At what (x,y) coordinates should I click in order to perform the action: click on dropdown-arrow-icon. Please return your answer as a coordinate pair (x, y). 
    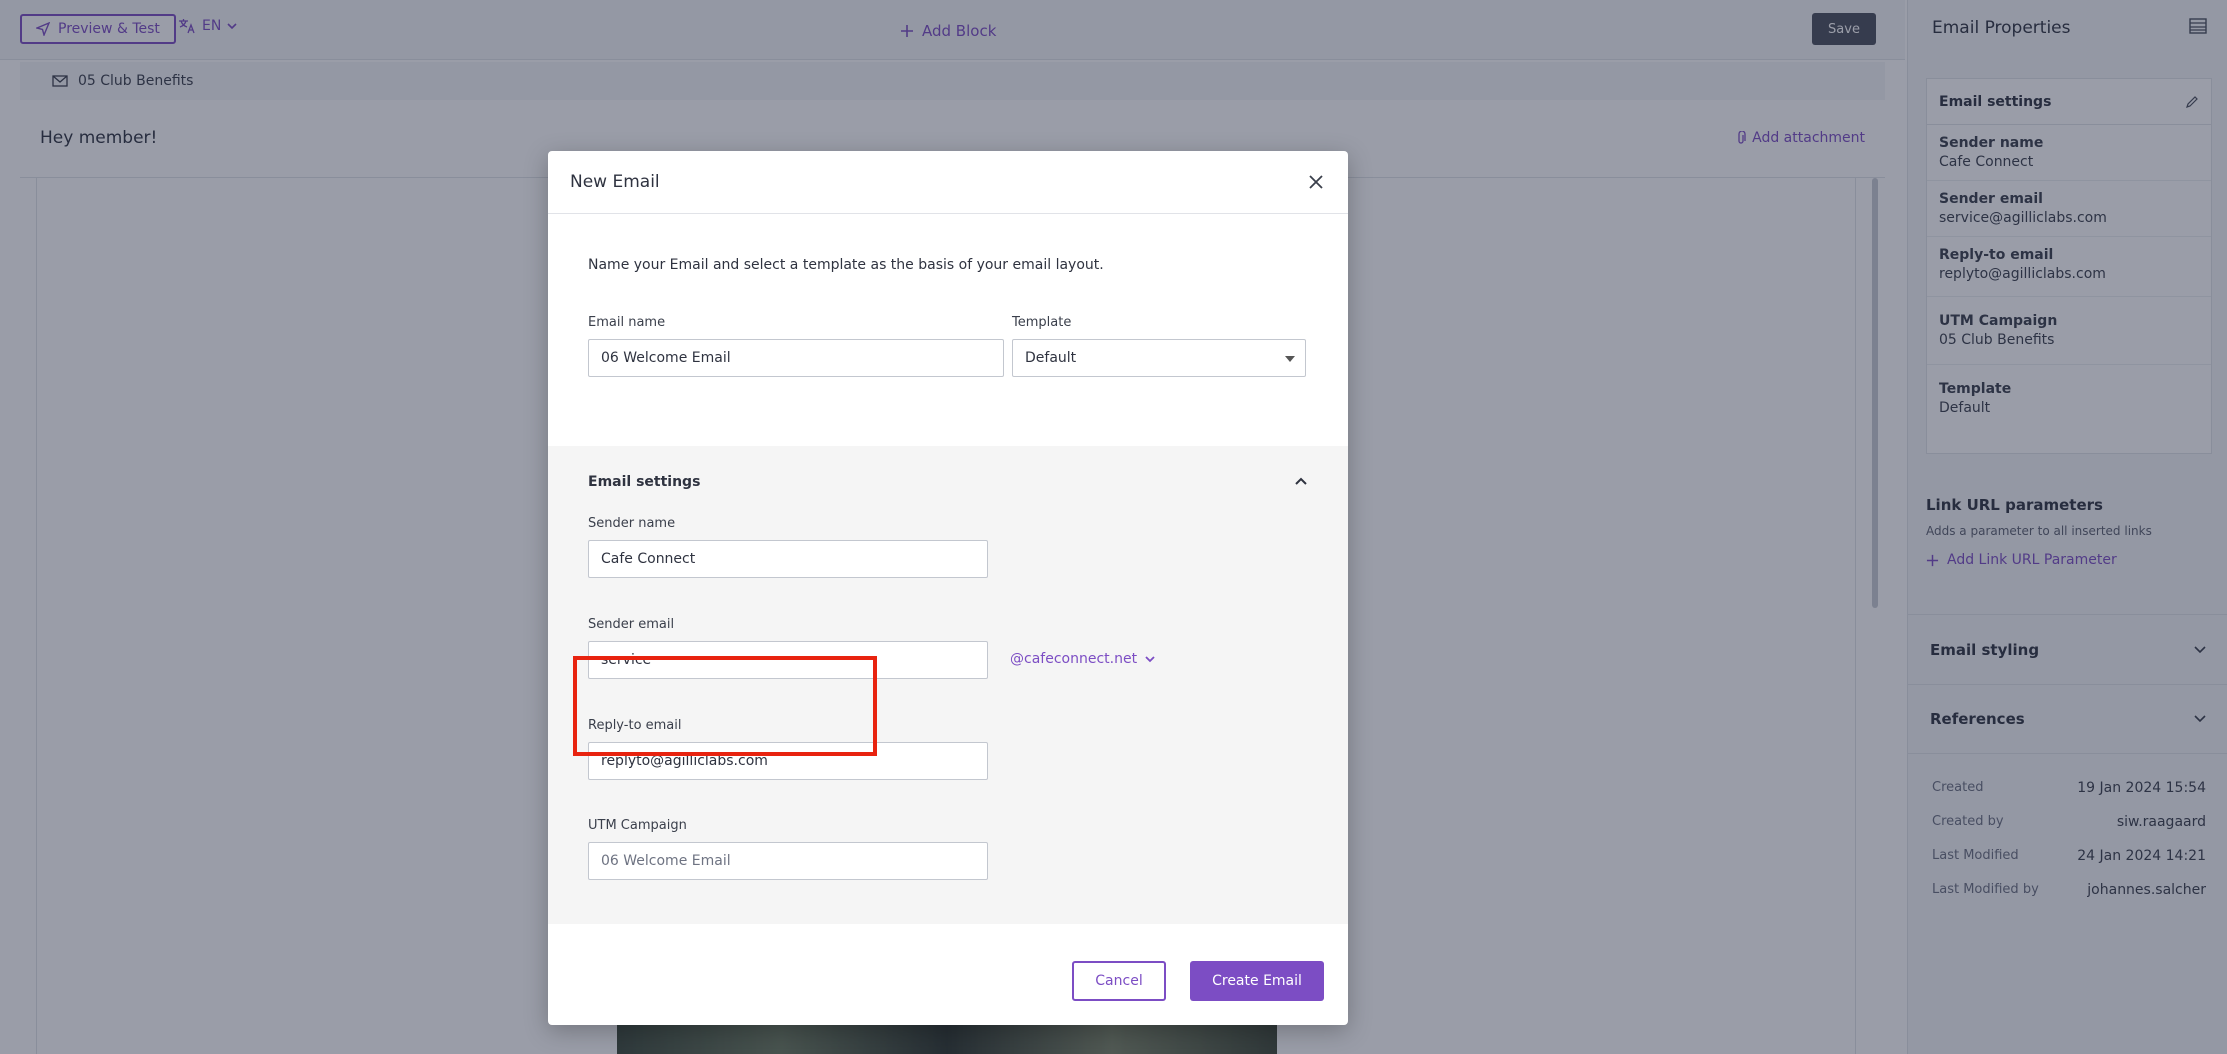
    Looking at the image, I should click on (1290, 359).